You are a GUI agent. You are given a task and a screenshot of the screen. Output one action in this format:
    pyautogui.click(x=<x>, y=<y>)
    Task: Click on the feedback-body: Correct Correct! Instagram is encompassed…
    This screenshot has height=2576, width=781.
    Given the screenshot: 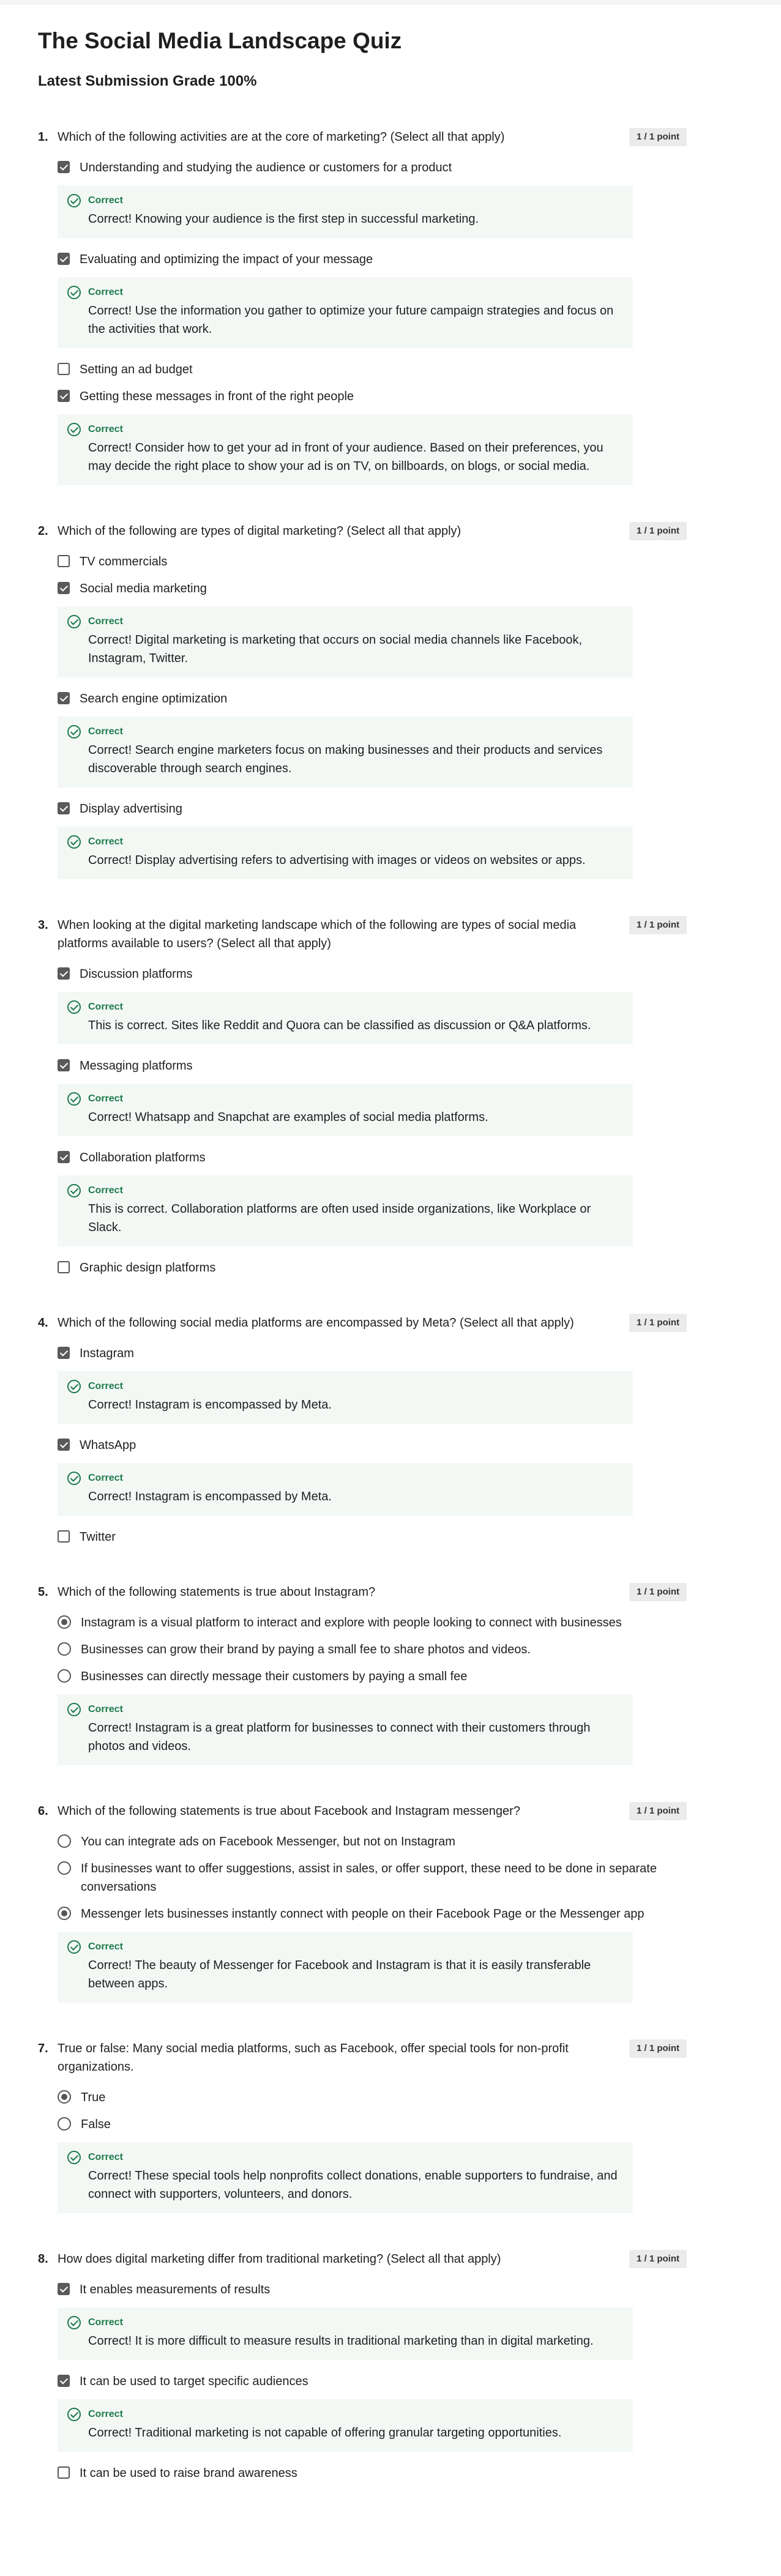 What is the action you would take?
    pyautogui.click(x=210, y=1397)
    